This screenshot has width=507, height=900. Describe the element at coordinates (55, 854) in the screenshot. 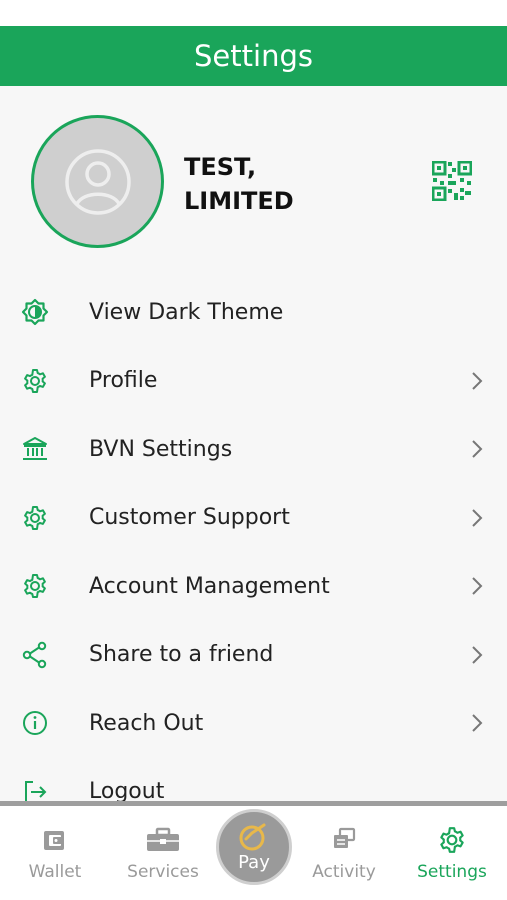

I see `nav-wallet: Wallet` at that location.